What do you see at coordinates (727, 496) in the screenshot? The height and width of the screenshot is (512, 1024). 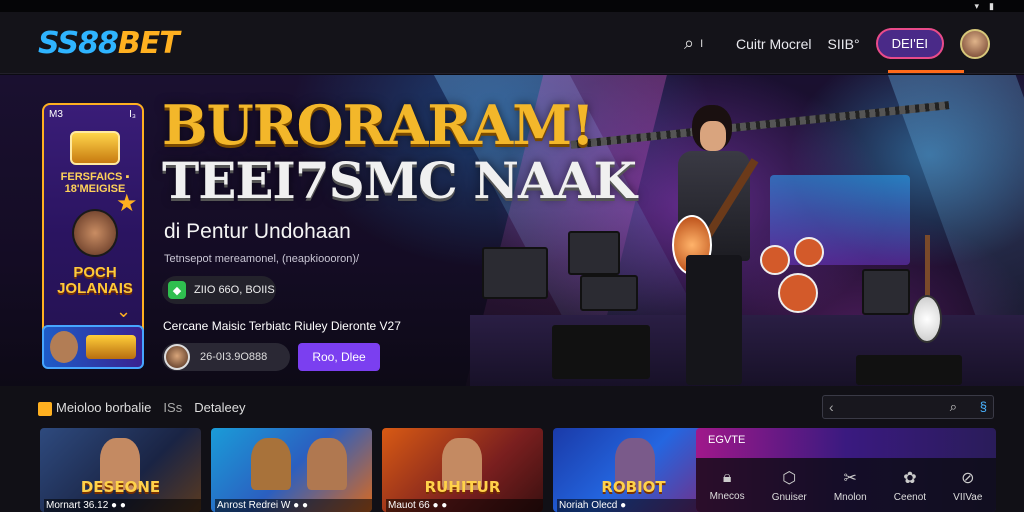 I see `tab-item-label: Mnecos` at bounding box center [727, 496].